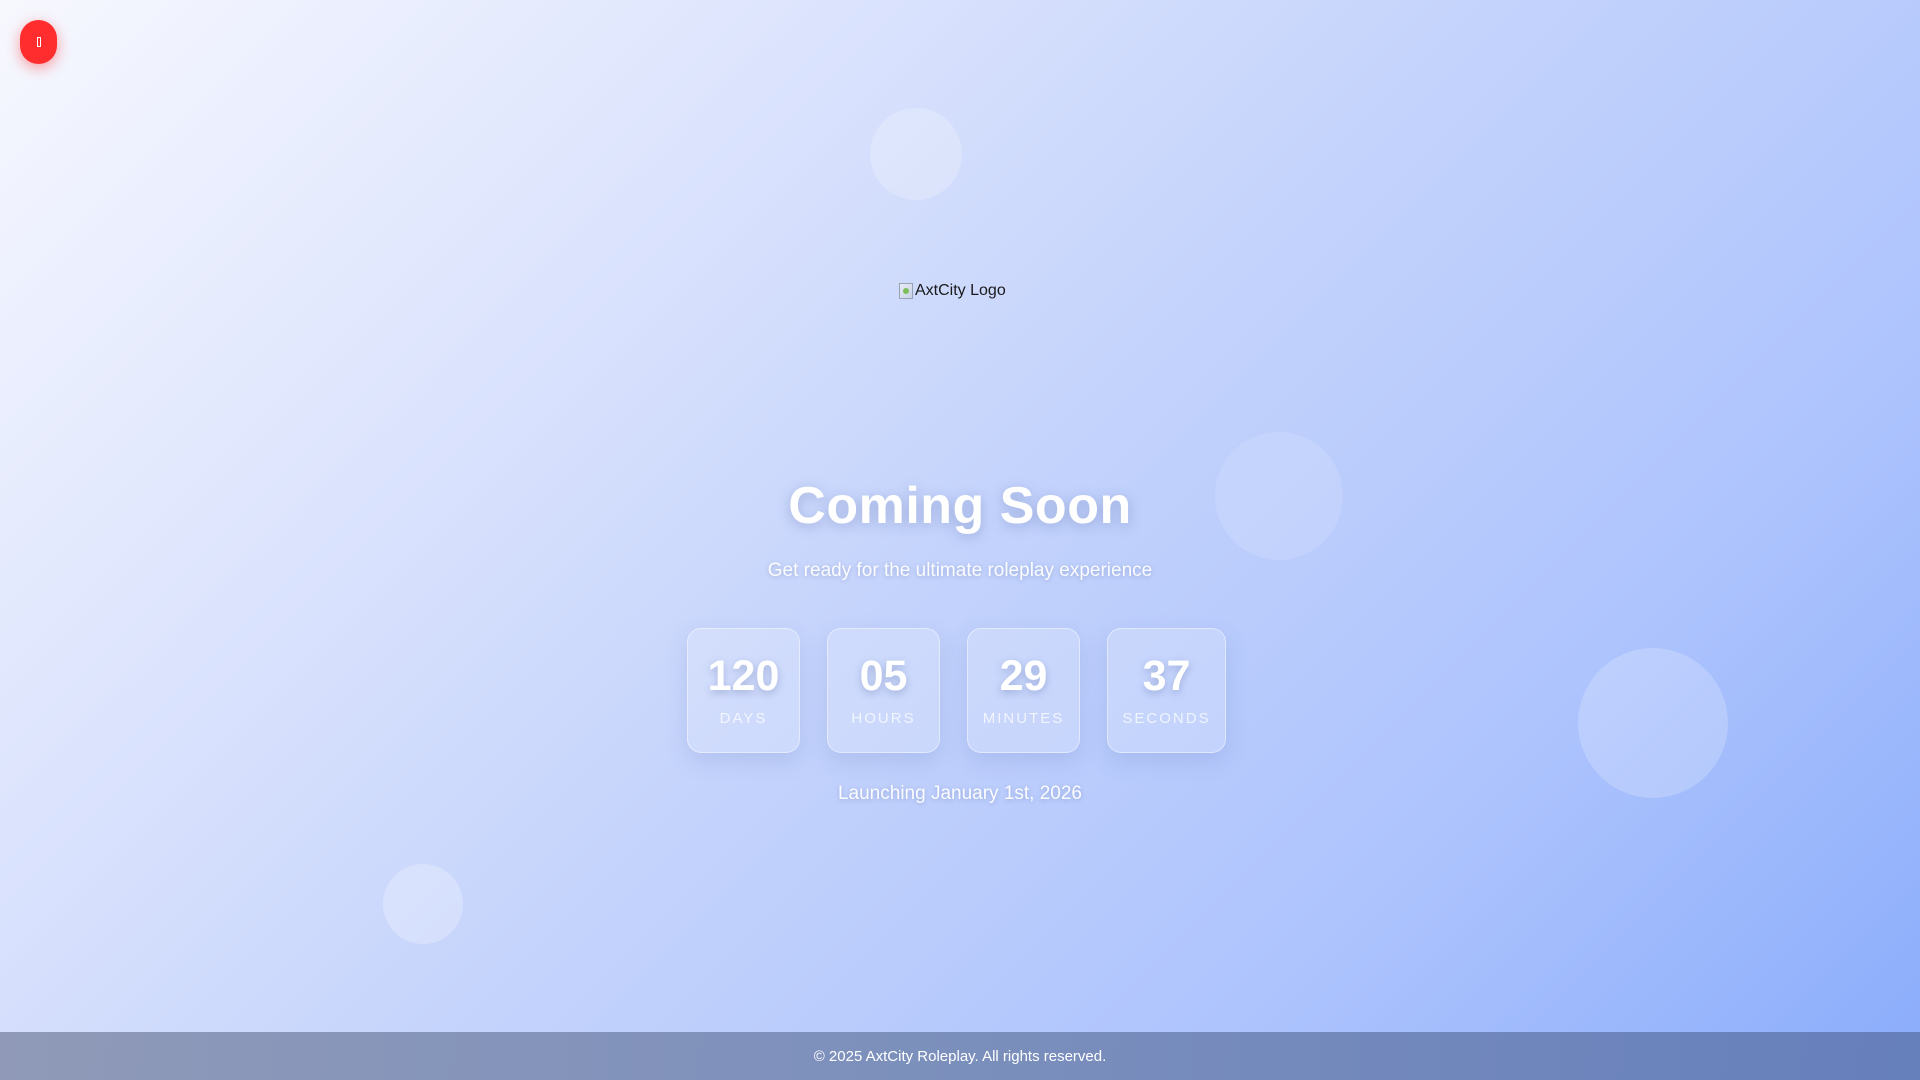  Describe the element at coordinates (883, 718) in the screenshot. I see `countdown-hours-label: HOURS` at that location.